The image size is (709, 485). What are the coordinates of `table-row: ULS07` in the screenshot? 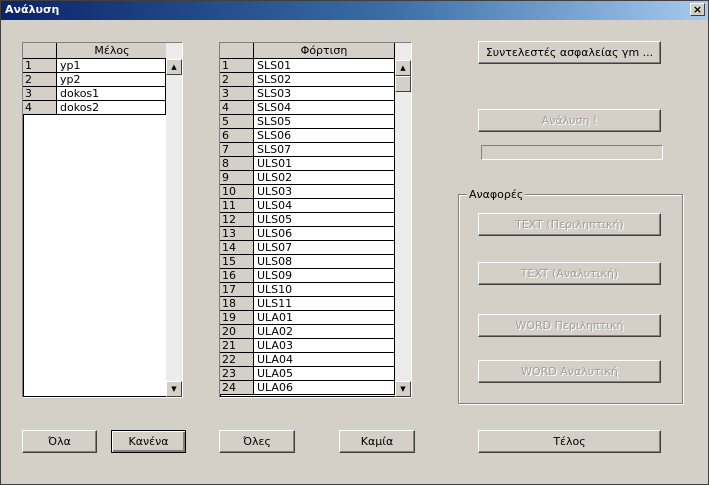 It's located at (324, 248).